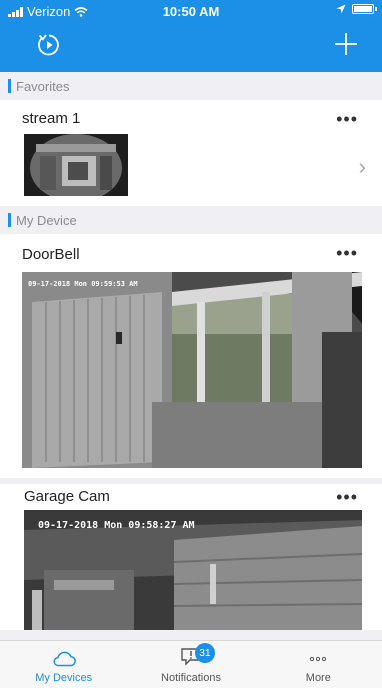 The height and width of the screenshot is (688, 382). Describe the element at coordinates (116, 525) in the screenshot. I see `camera-timestamp: 09-17-2018 Mon 09:58:27 AM` at that location.